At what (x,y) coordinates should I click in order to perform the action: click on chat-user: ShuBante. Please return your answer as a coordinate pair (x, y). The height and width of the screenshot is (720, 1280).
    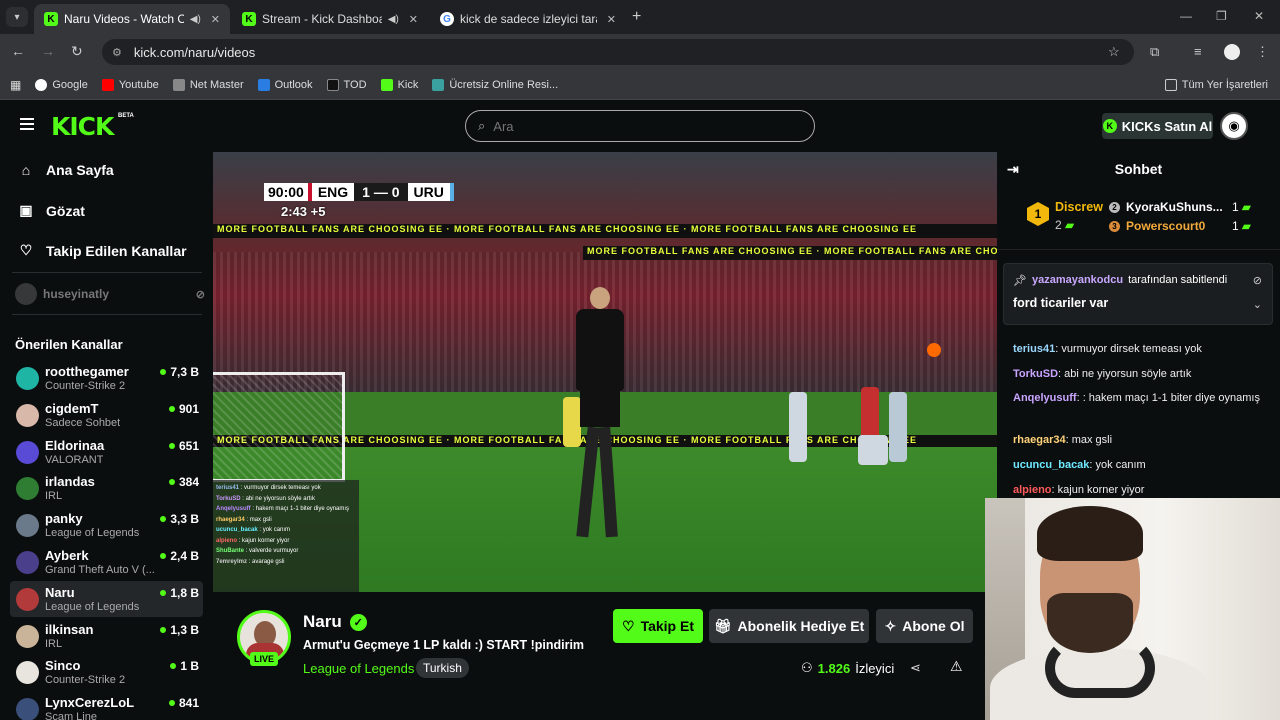
    Looking at the image, I should click on (230, 551).